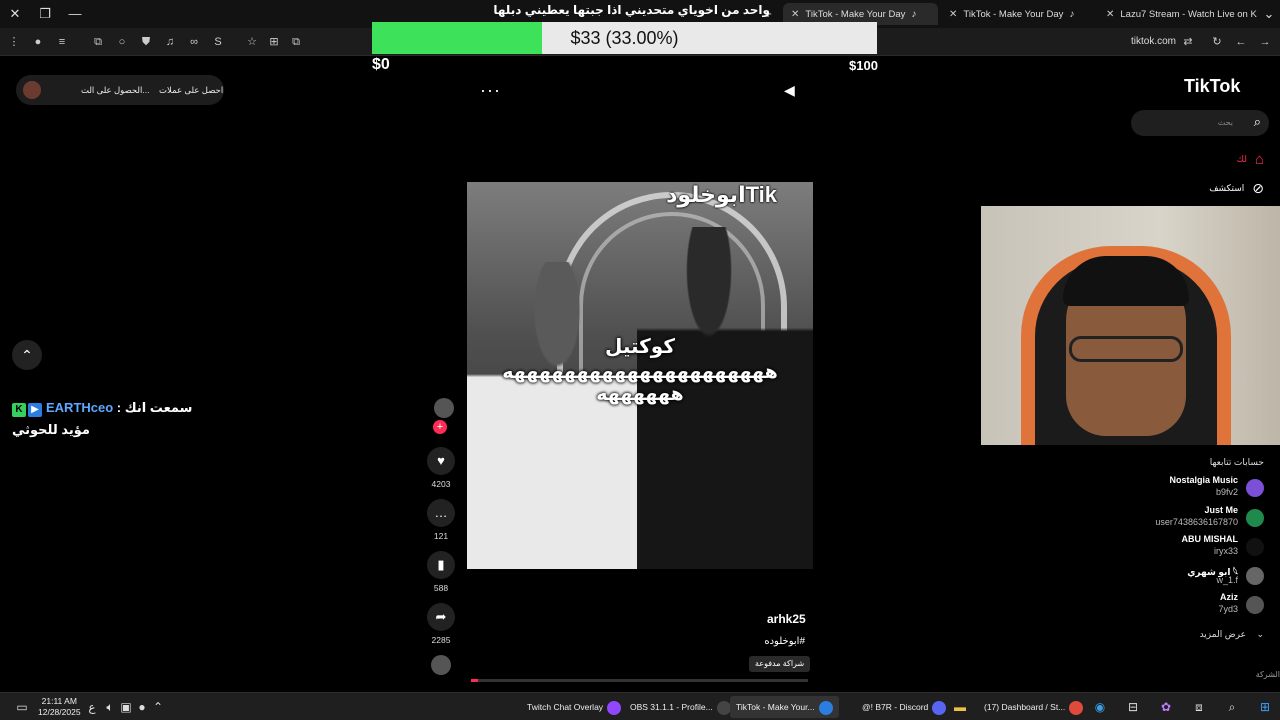  What do you see at coordinates (855, 14) in the screenshot?
I see `tab-label: TikTok - Make Your Day` at bounding box center [855, 14].